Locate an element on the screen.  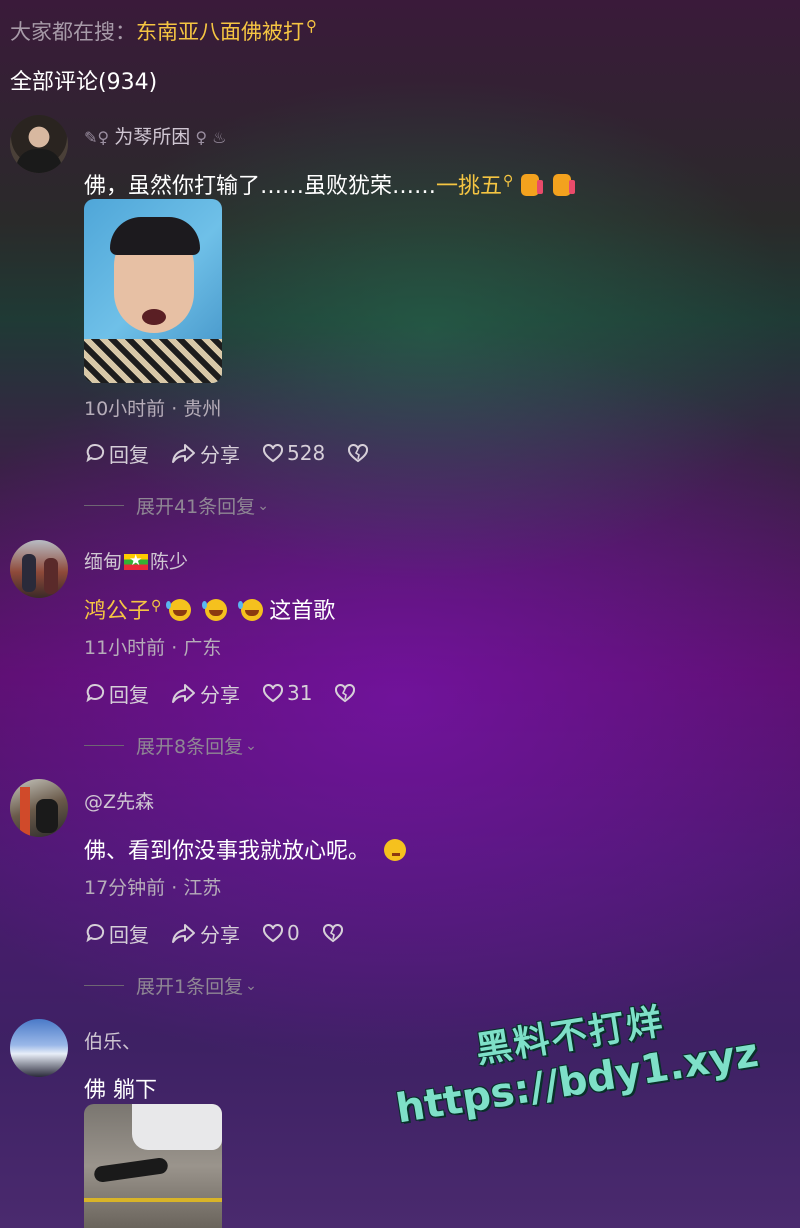
comment-text: 佛 躺下 is located at coordinates (120, 1090).